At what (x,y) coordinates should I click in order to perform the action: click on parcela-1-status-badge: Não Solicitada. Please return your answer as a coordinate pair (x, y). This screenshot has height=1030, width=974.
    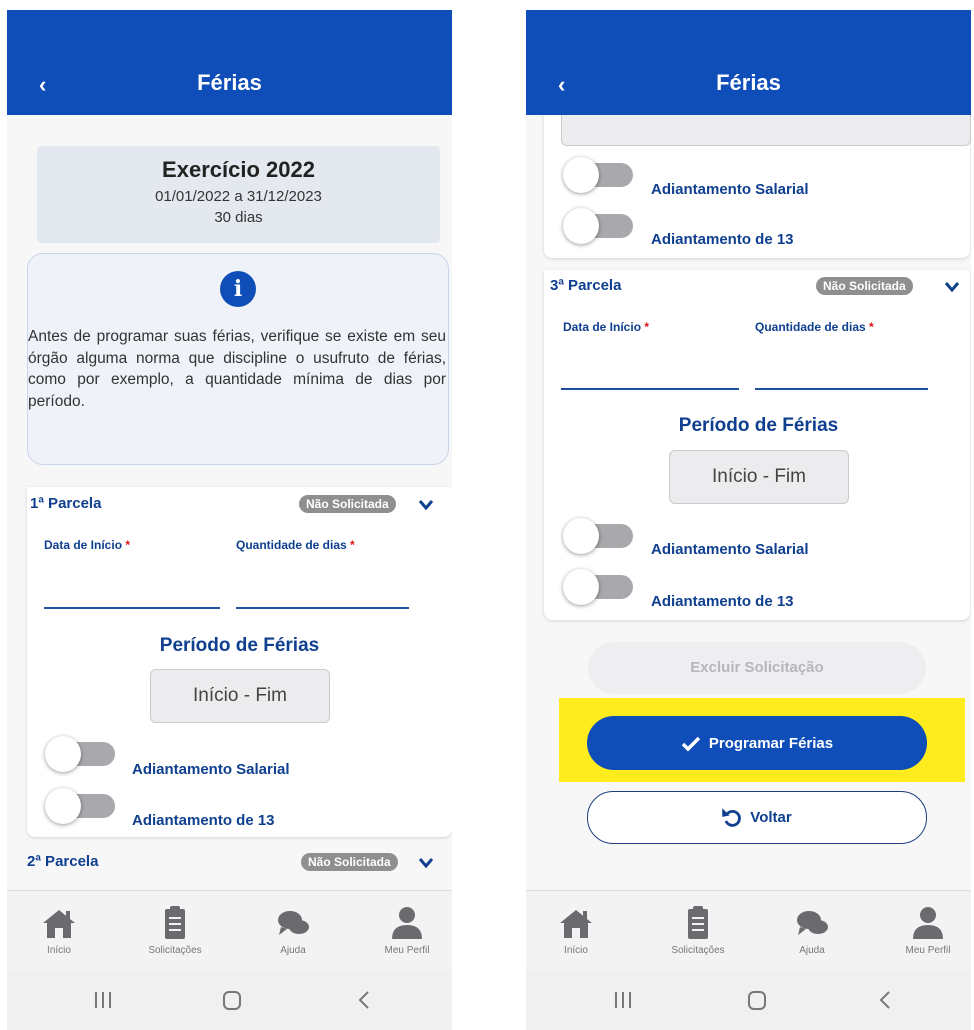
    Looking at the image, I should click on (347, 504).